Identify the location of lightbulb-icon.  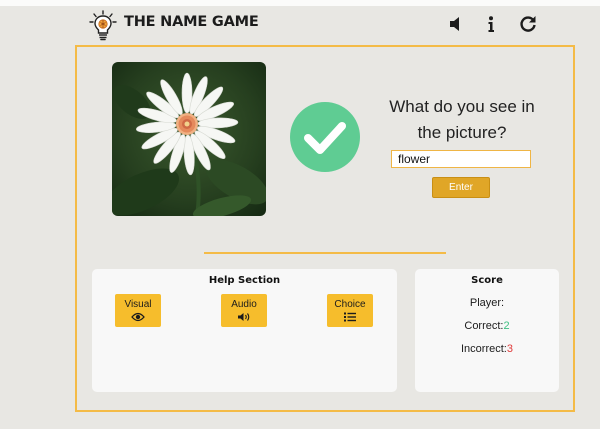
(103, 26).